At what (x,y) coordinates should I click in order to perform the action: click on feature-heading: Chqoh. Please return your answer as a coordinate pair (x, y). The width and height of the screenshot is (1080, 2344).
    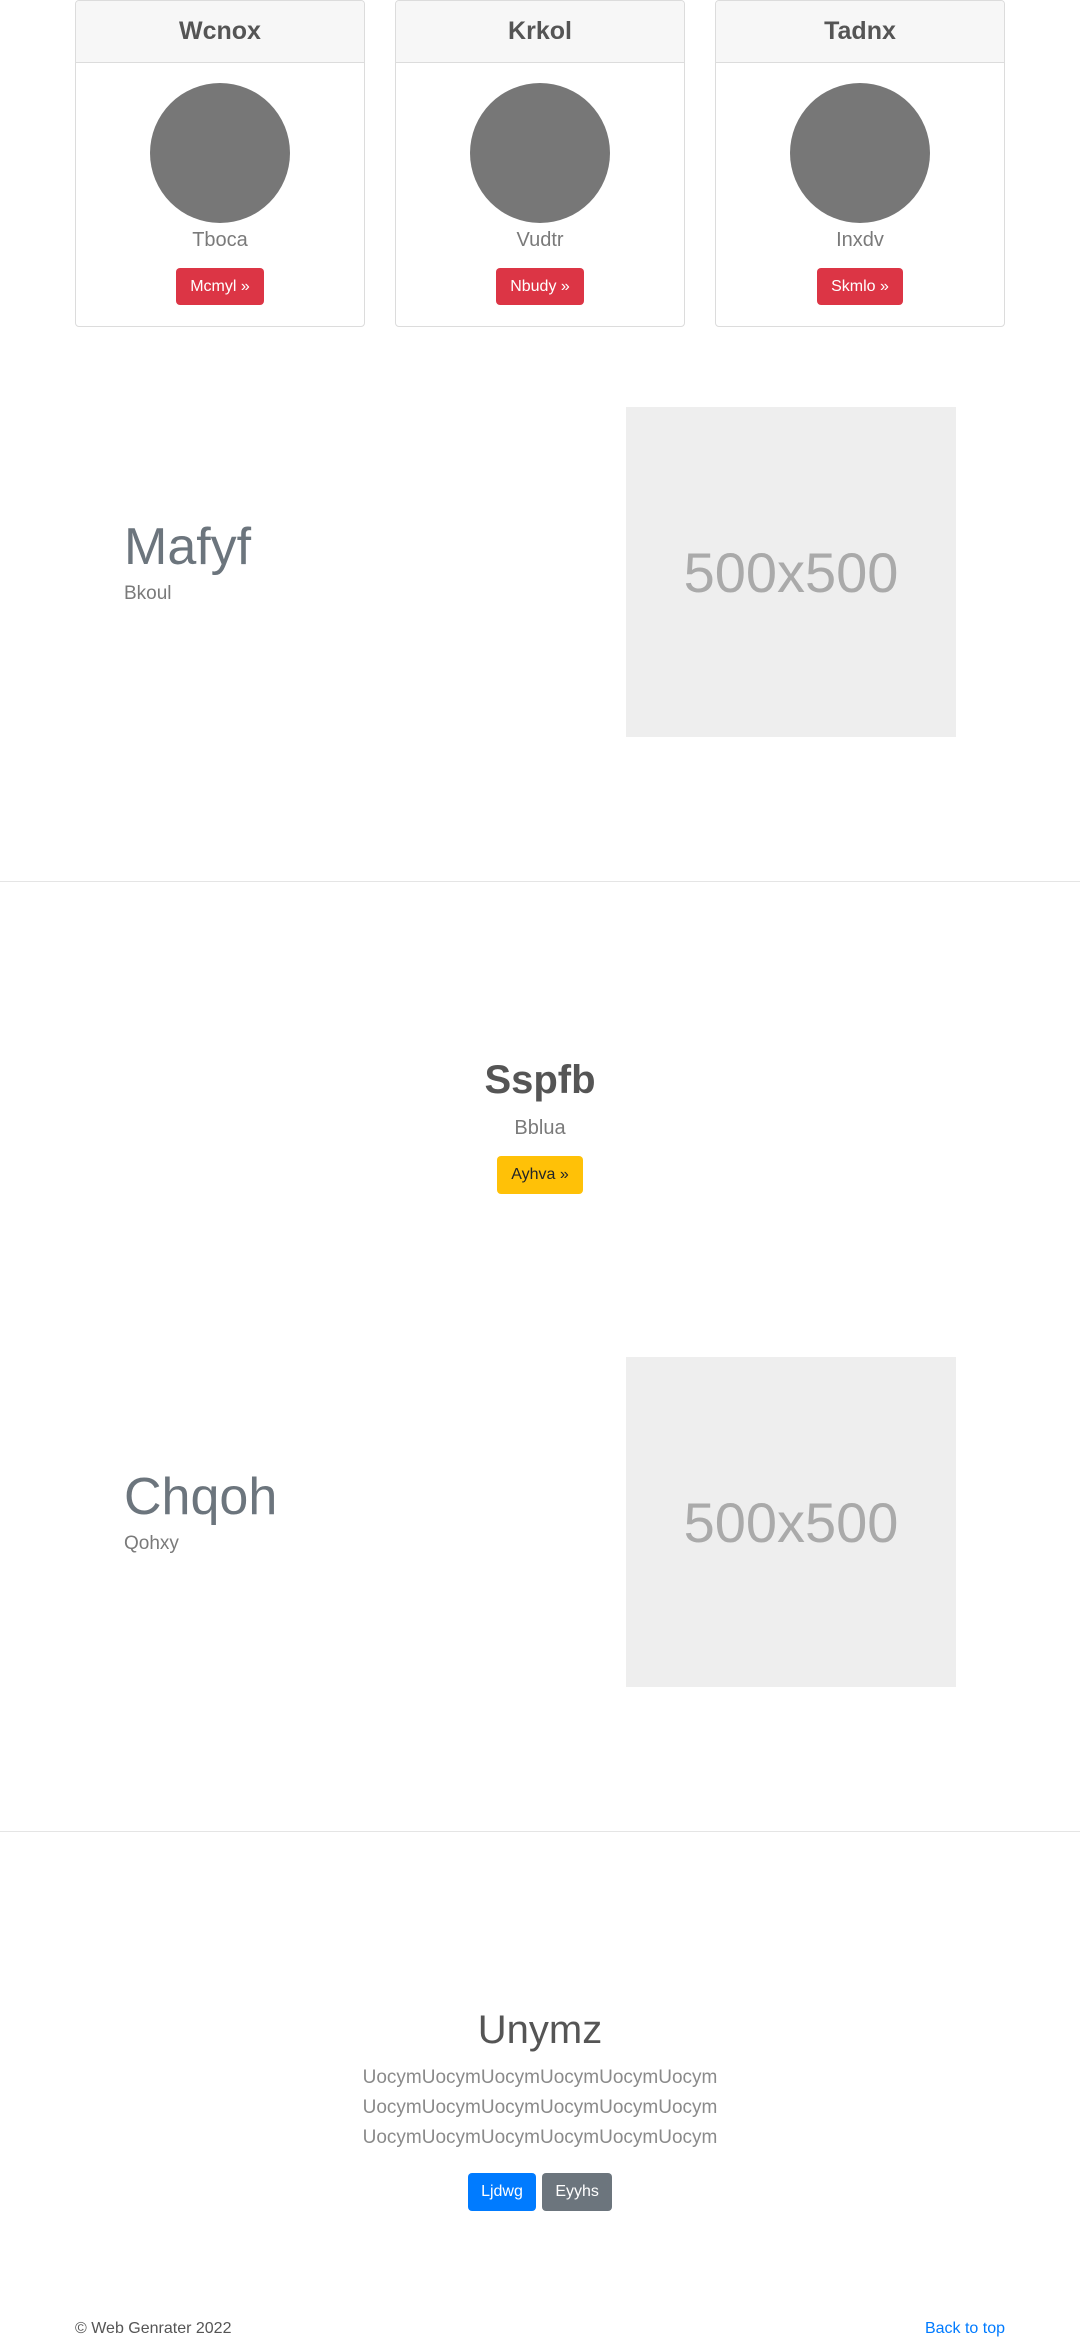
    Looking at the image, I should click on (201, 1497).